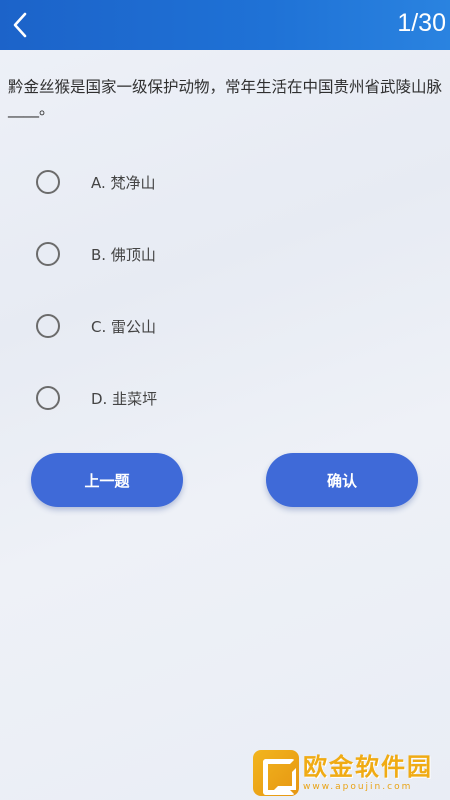 The height and width of the screenshot is (800, 450). What do you see at coordinates (358, 787) in the screenshot?
I see `watermark-url: www.apoujin.com` at bounding box center [358, 787].